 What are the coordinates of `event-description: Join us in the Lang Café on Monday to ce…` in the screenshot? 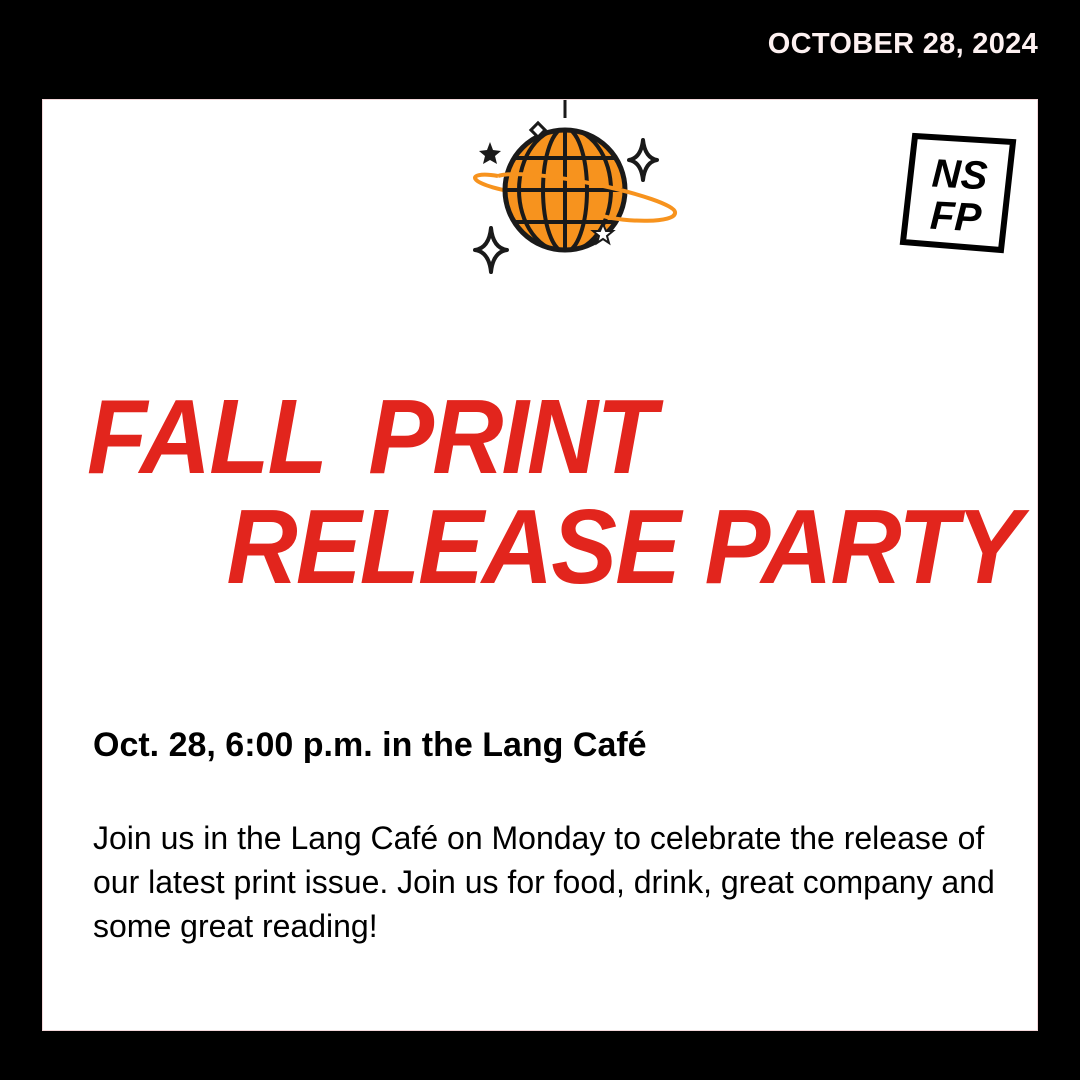 It's located at (544, 882).